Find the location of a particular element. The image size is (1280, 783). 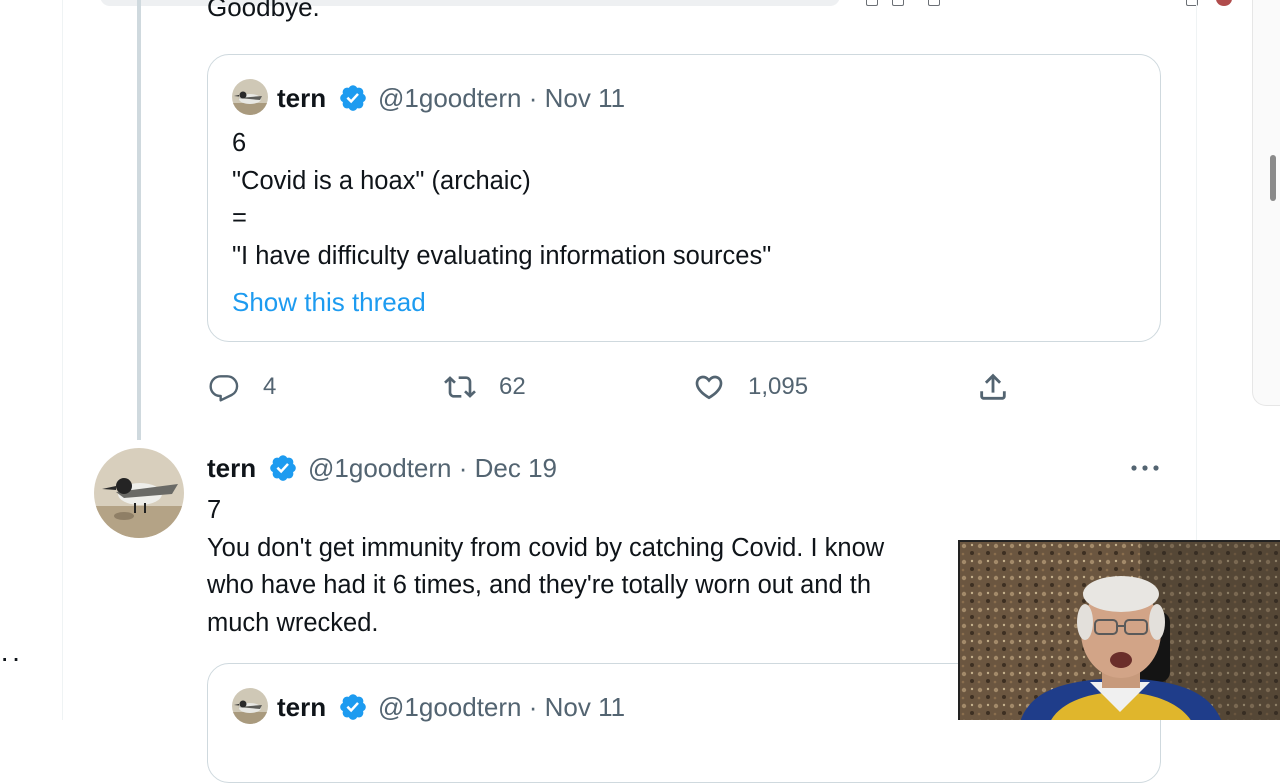

retweet-count: 62 is located at coordinates (512, 386).